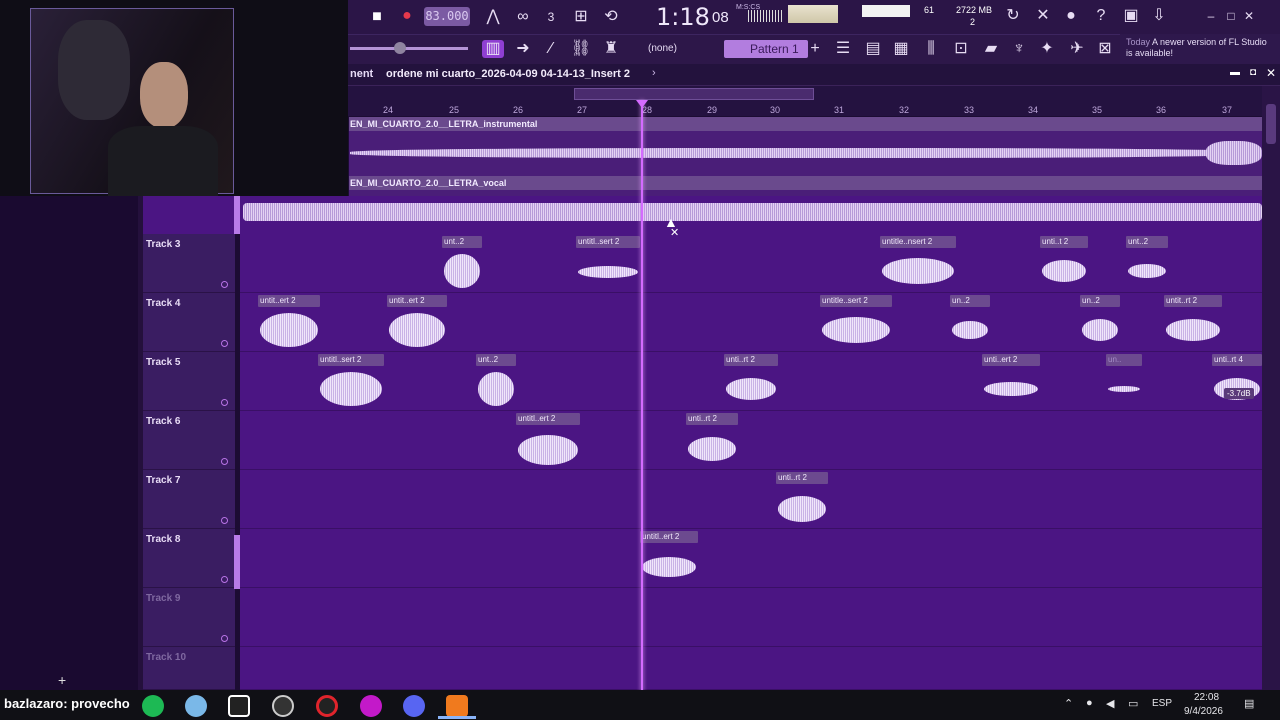  I want to click on tray-volume-icon: ◀, so click(1110, 703).